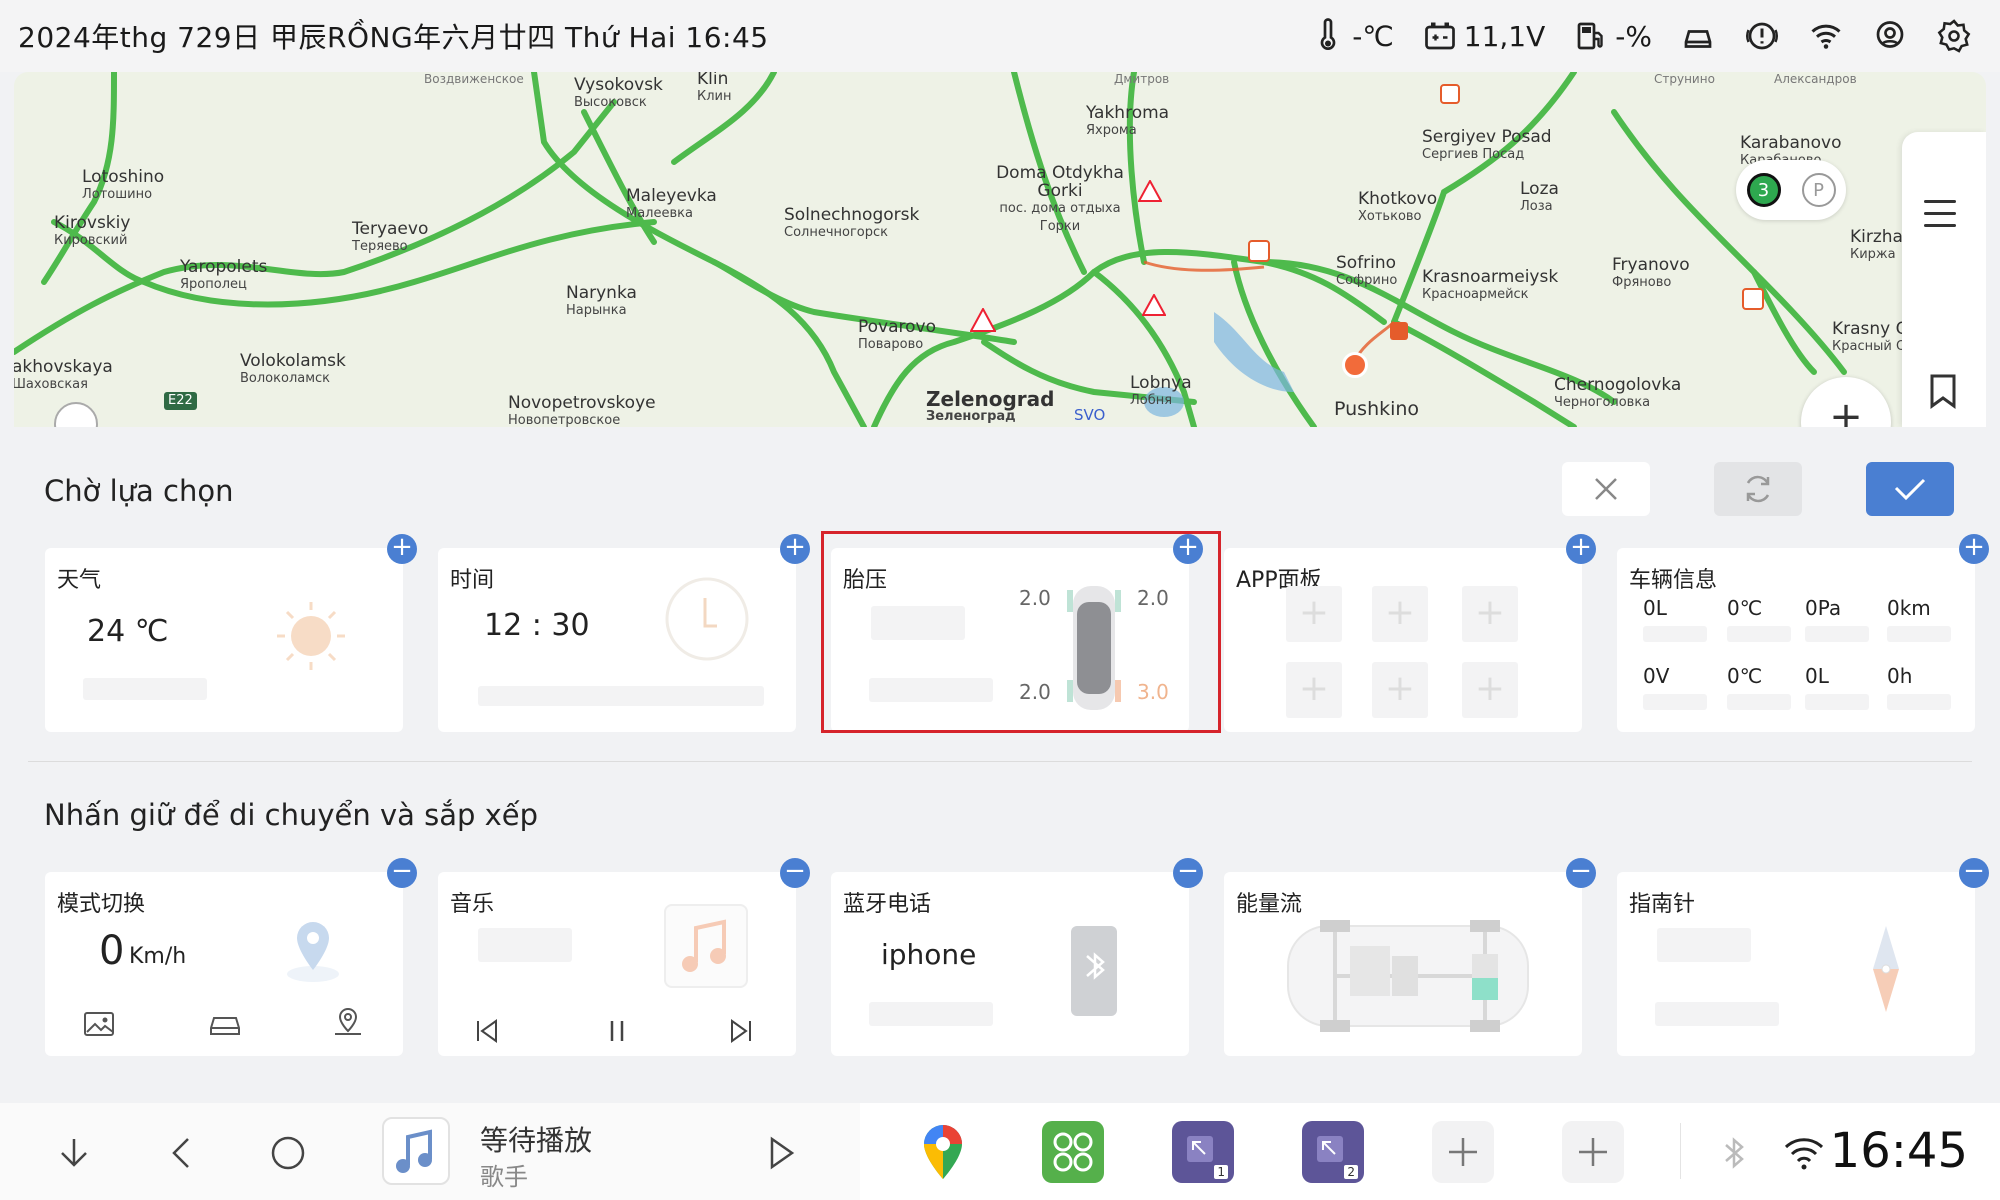 This screenshot has height=1200, width=2000. Describe the element at coordinates (624, 957) in the screenshot. I see `widget-music: 音乐 −` at that location.